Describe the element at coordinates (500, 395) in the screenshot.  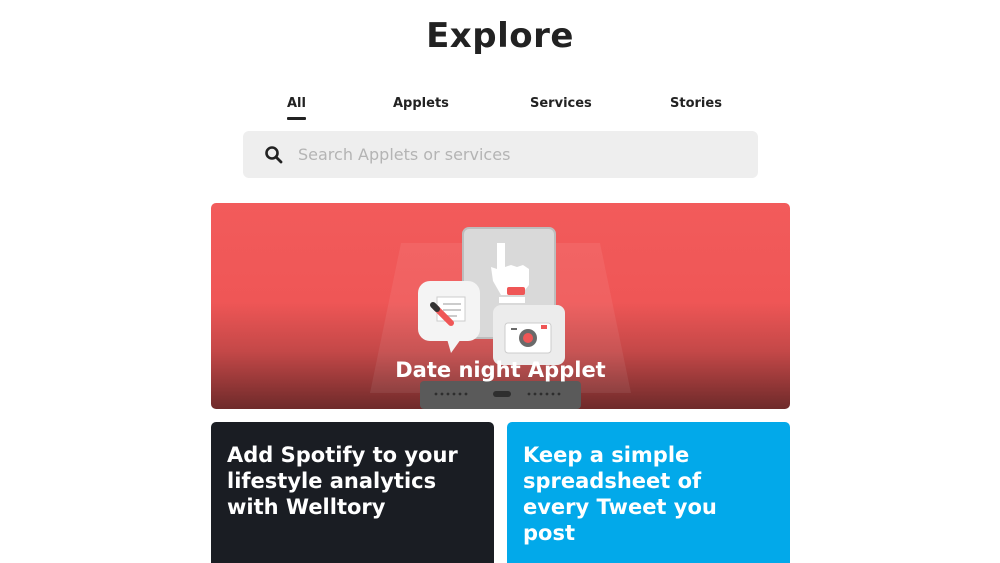
I see `phone-icon` at that location.